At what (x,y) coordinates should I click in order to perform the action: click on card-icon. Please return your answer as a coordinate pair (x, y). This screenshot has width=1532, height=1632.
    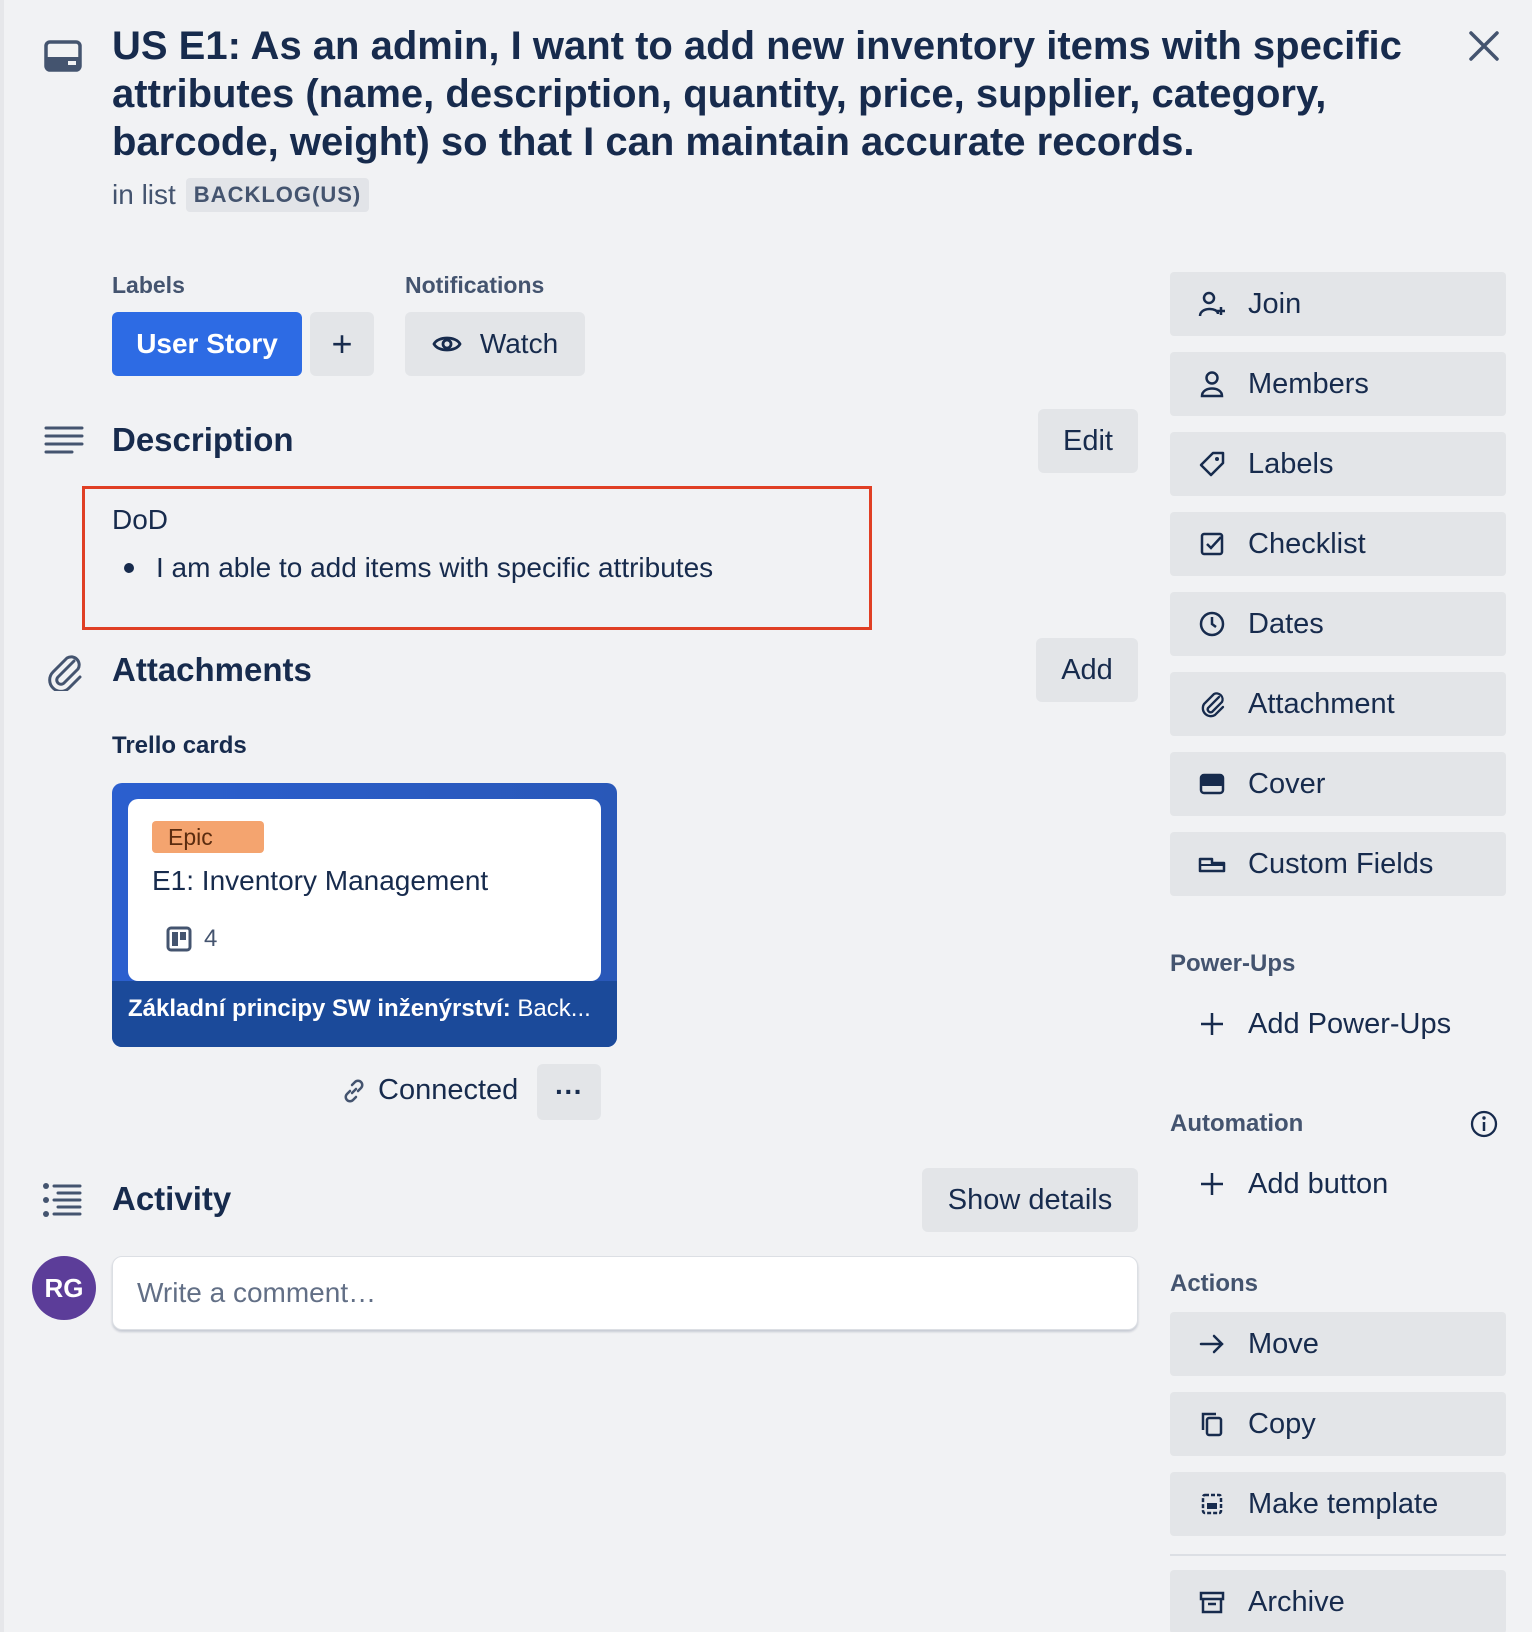
    Looking at the image, I should click on (63, 56).